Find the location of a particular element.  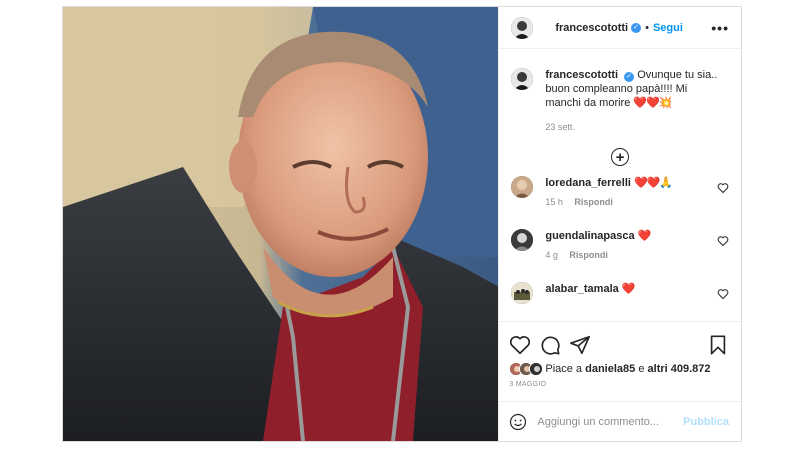

plus-circle-icon: + is located at coordinates (620, 157).